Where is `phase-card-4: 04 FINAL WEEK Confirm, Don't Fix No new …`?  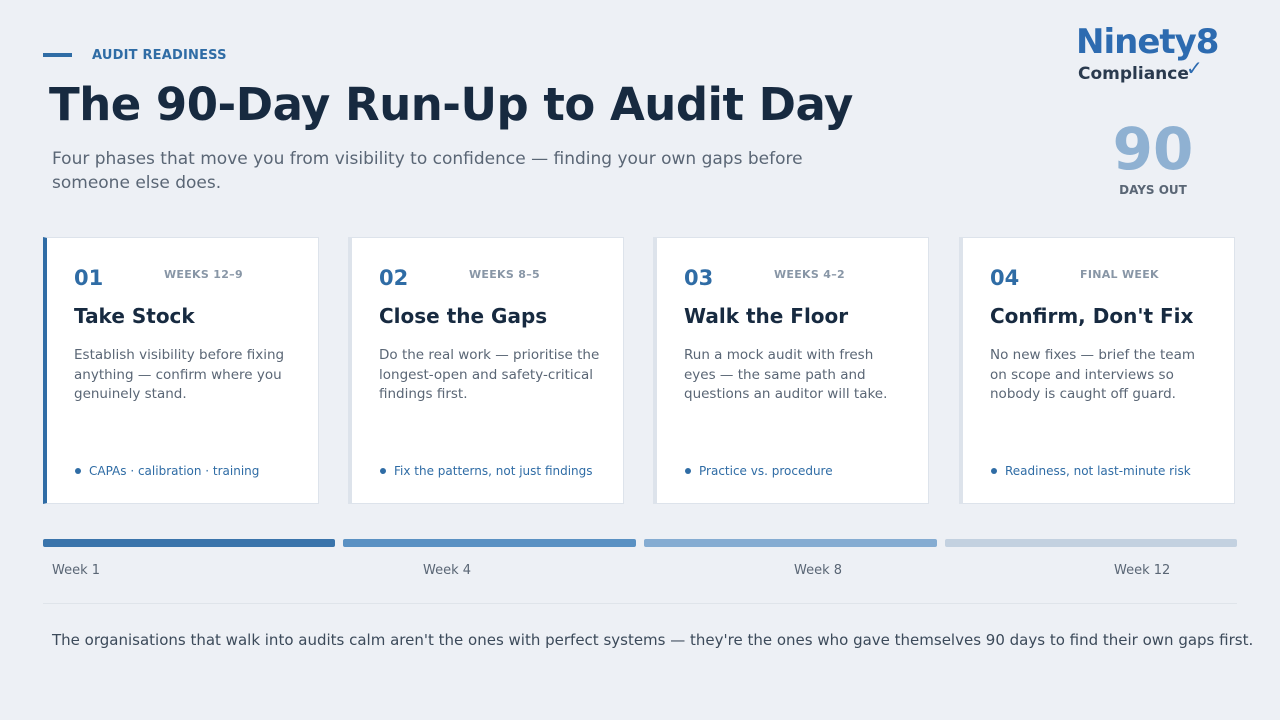 phase-card-4: 04 FINAL WEEK Confirm, Don't Fix No new … is located at coordinates (1097, 370).